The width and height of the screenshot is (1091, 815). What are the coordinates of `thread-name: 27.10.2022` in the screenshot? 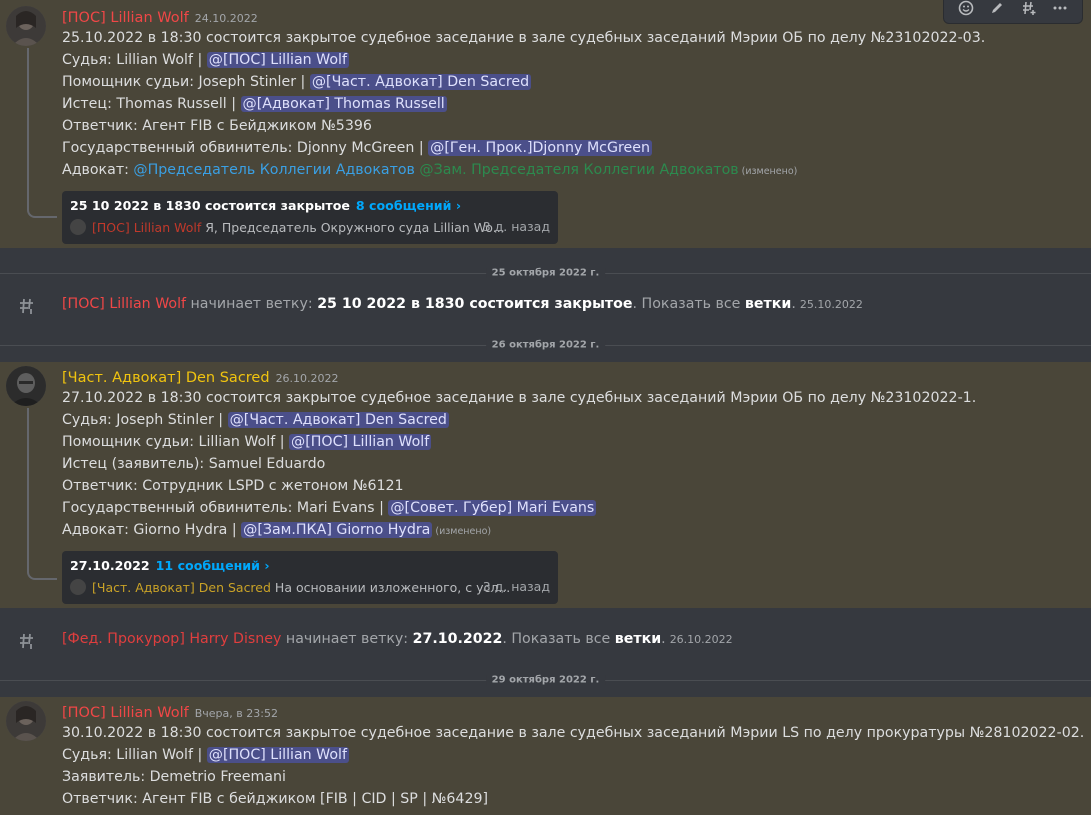 It's located at (110, 565).